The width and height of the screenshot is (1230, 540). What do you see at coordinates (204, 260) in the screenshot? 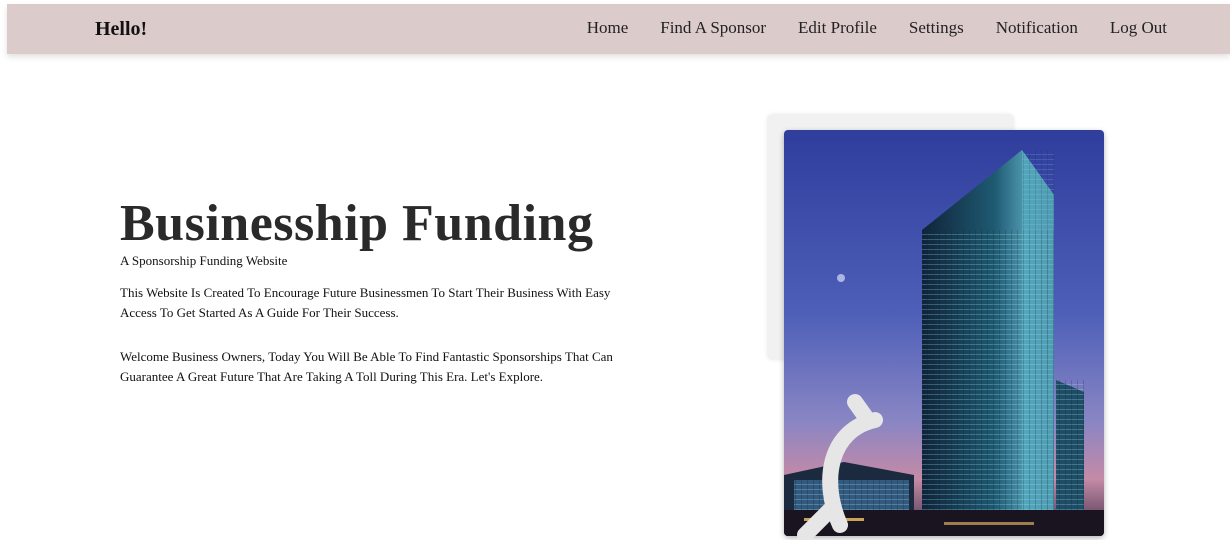
I see `hero-subtitle: A Sponsorship Funding Website` at bounding box center [204, 260].